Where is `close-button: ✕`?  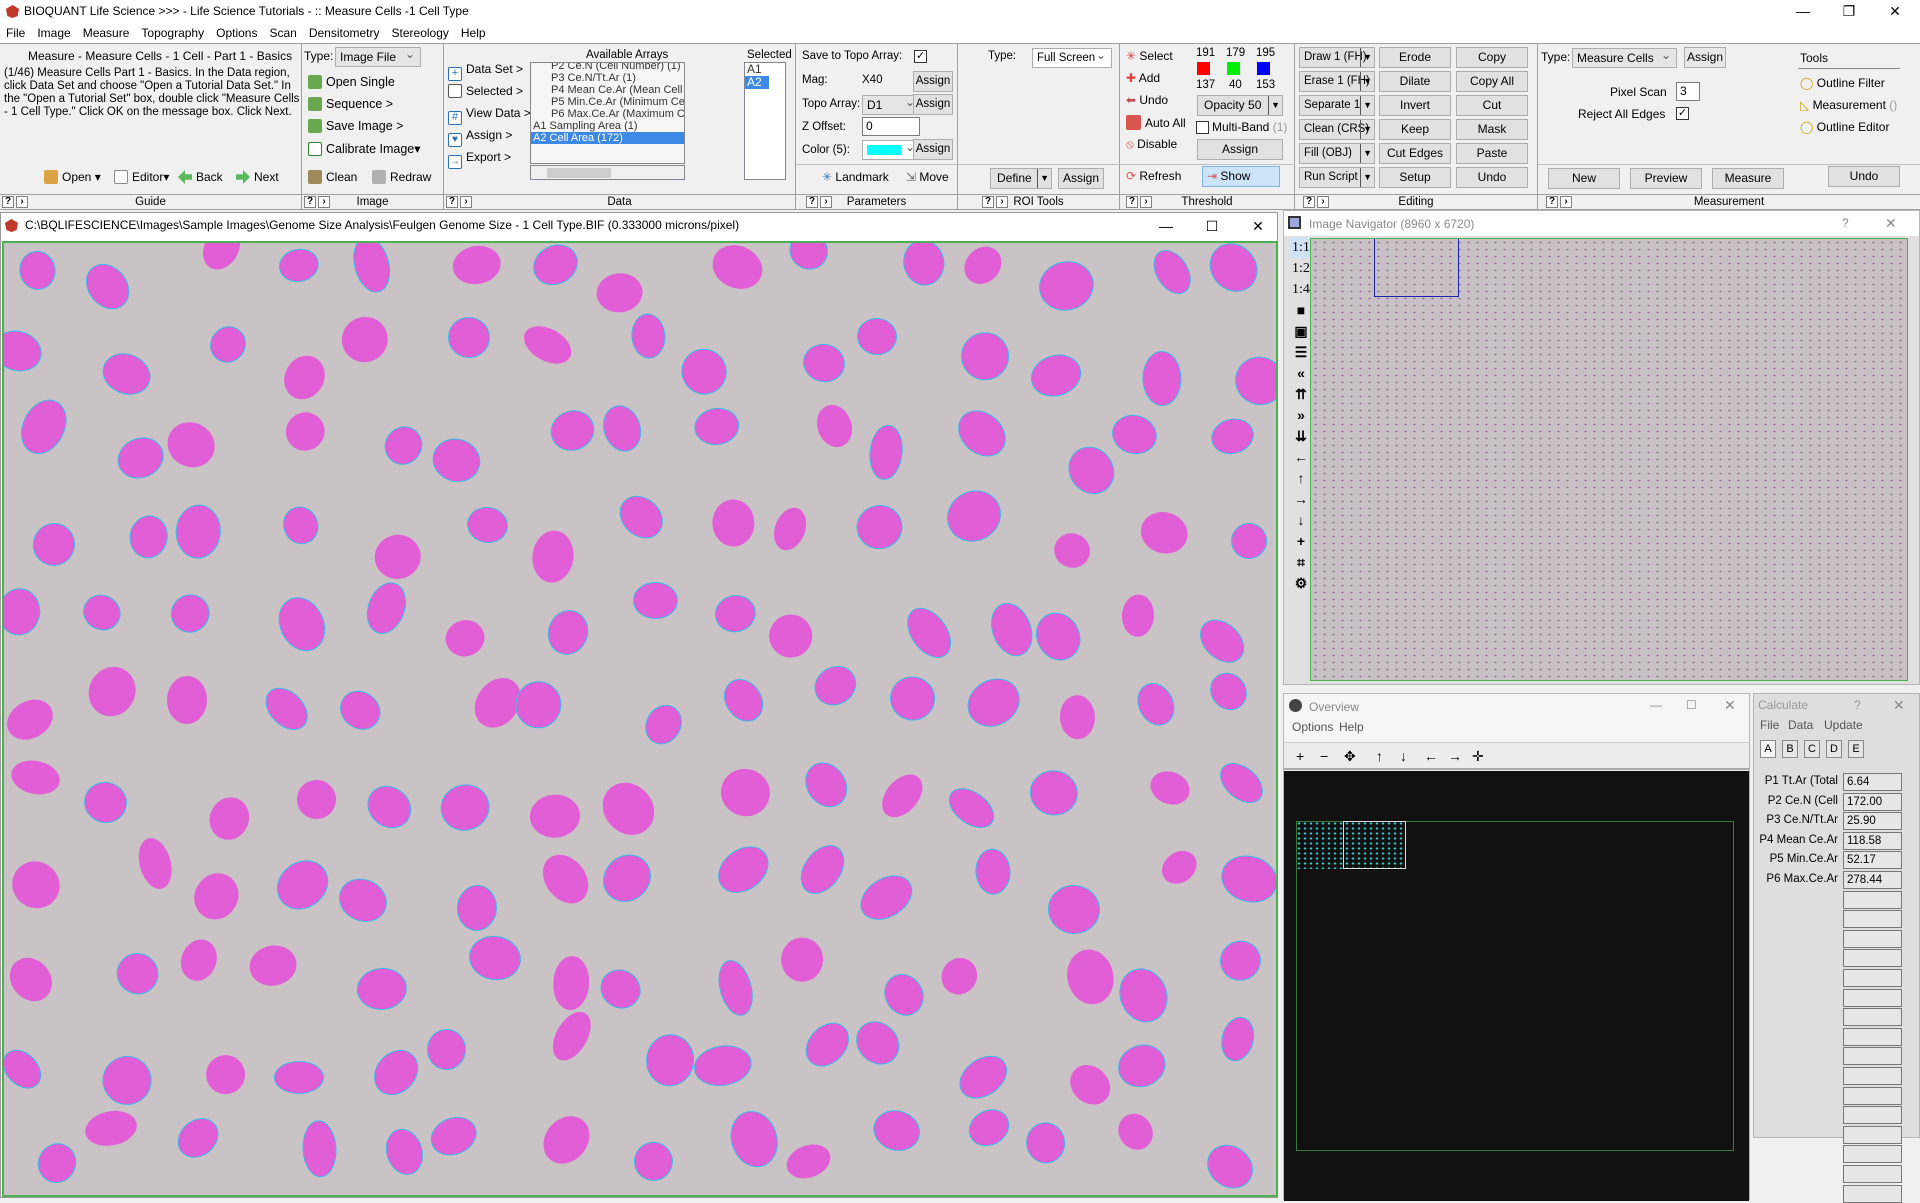
close-button: ✕ is located at coordinates (1895, 11).